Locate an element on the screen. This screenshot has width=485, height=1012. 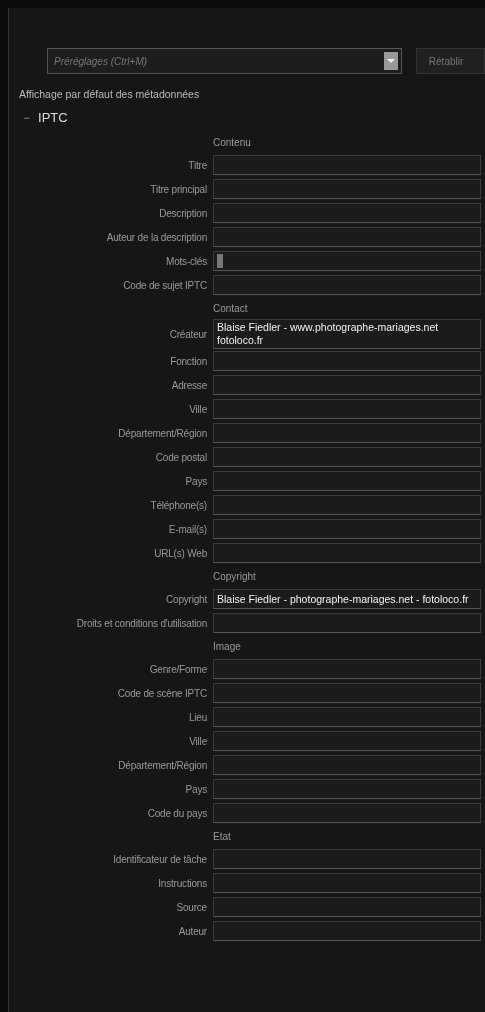
text-field: Blaise Fiedler - www.photographe-mariages.net fotoloco.fr is located at coordinates (347, 334).